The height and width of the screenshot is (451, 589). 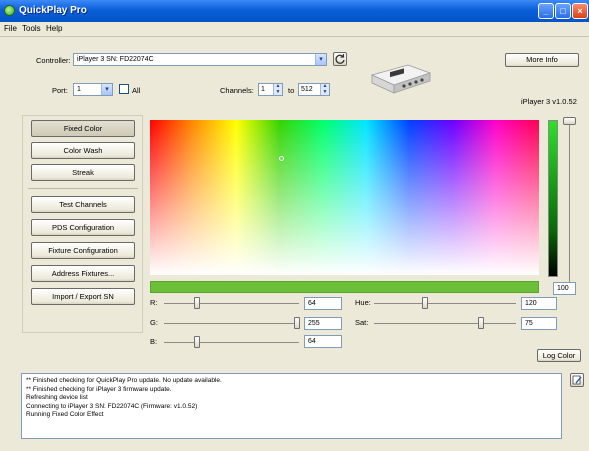 I want to click on streak-button: Streak, so click(x=83, y=172).